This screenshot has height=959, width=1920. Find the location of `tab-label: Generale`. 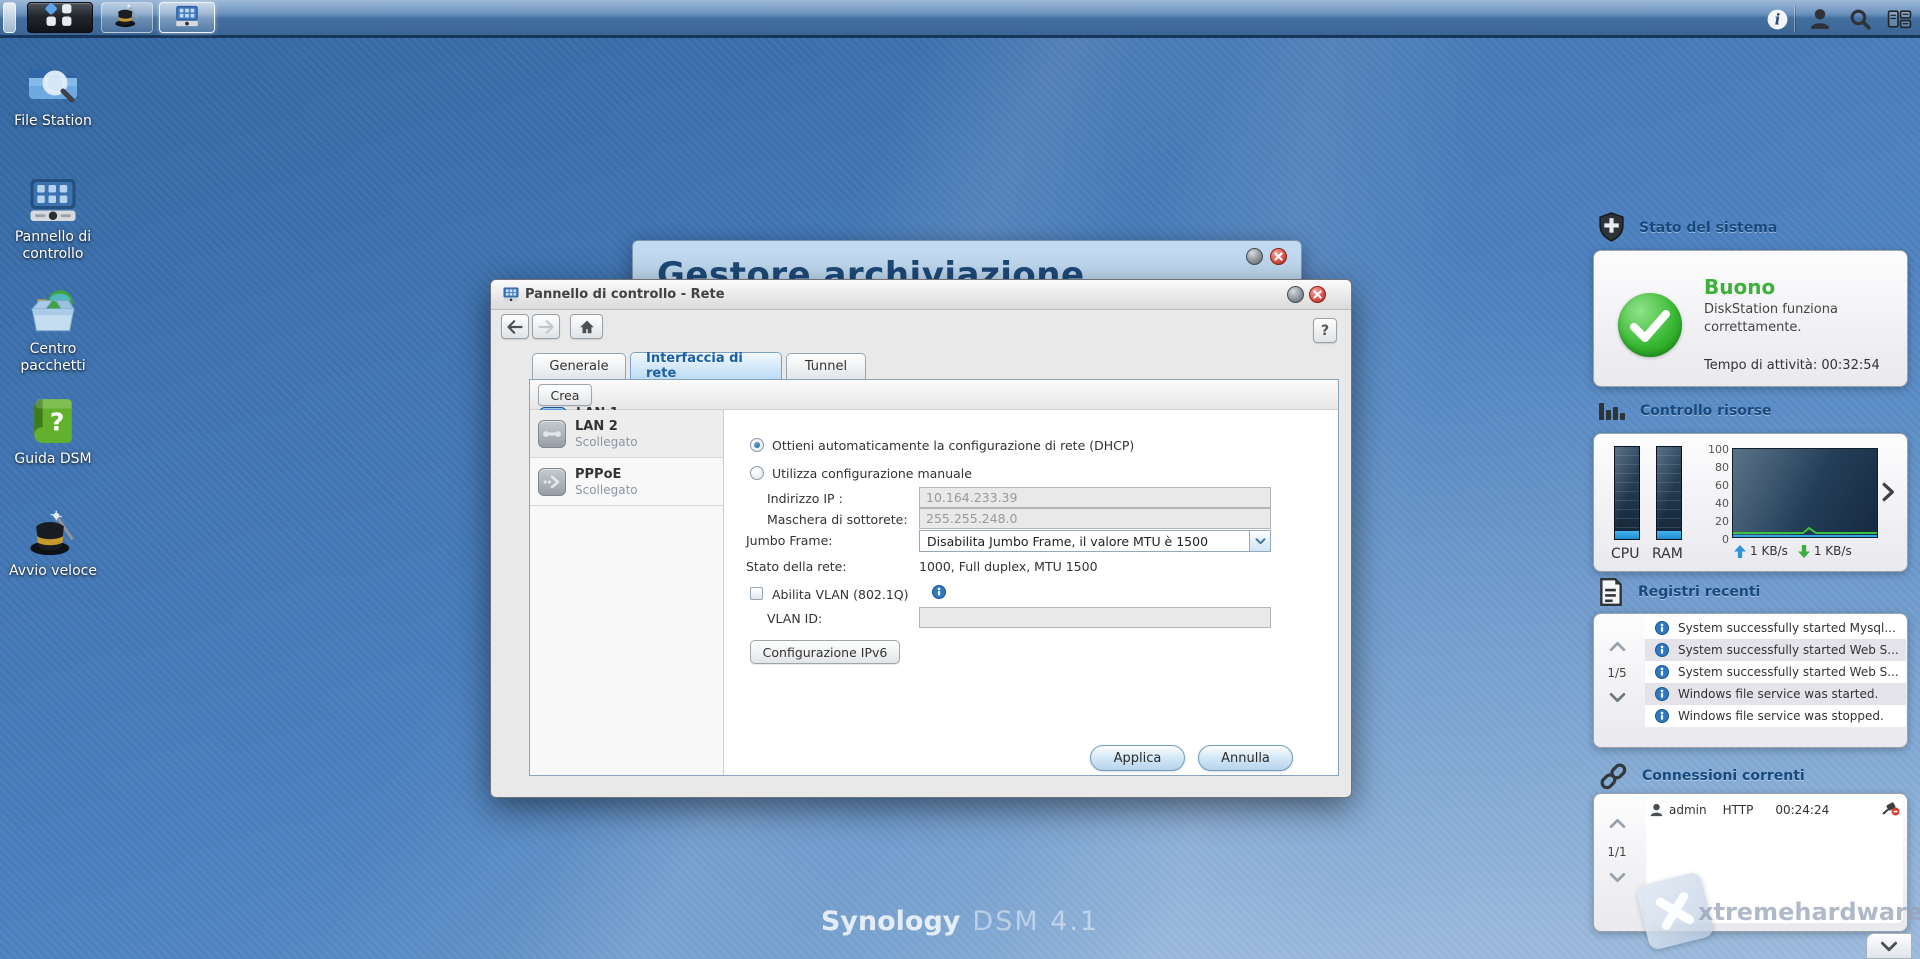

tab-label: Generale is located at coordinates (579, 366).